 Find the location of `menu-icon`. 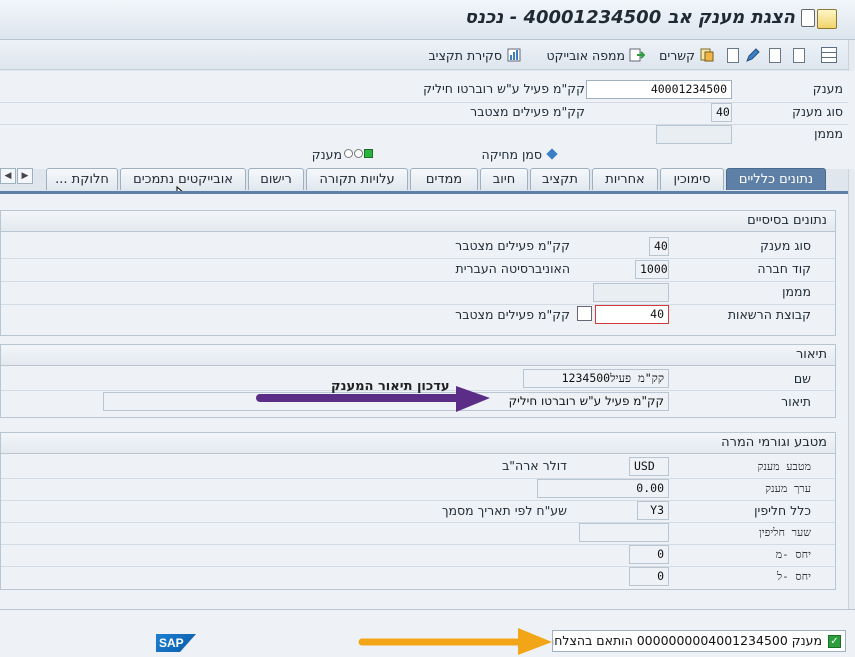

menu-icon is located at coordinates (827, 19).